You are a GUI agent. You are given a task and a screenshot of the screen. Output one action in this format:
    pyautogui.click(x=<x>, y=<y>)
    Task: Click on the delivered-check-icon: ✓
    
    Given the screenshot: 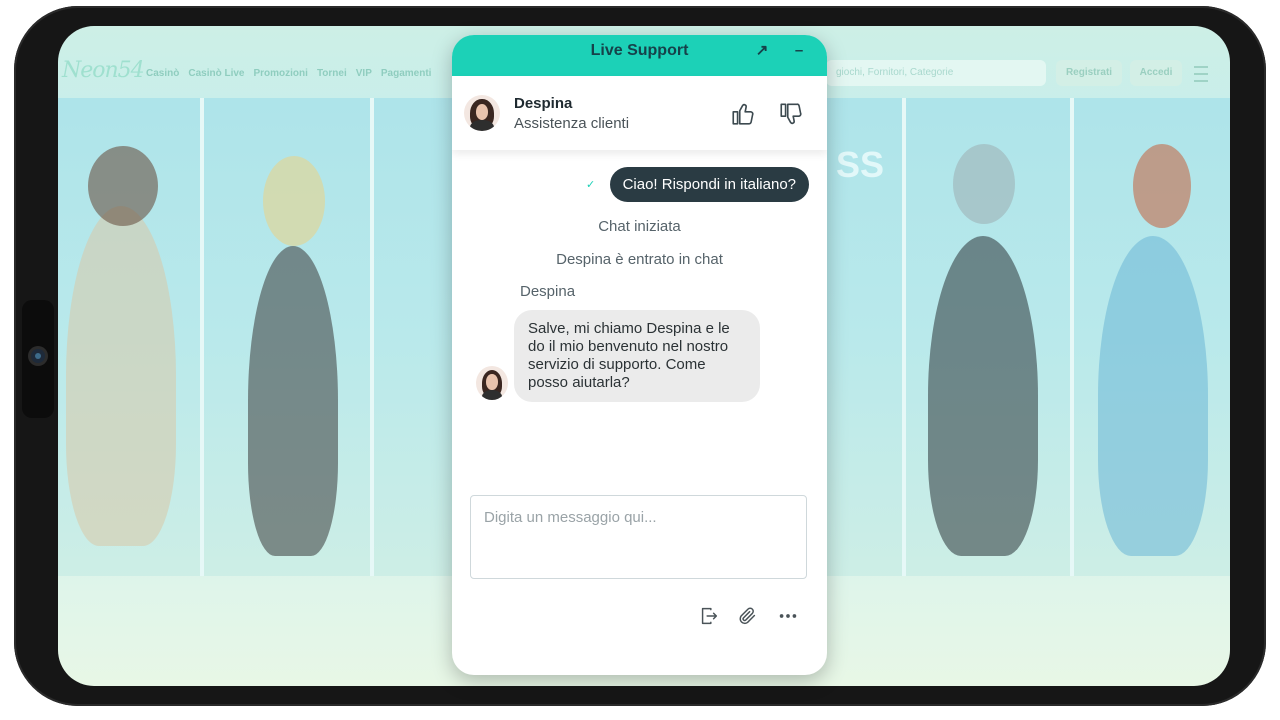 What is the action you would take?
    pyautogui.click(x=591, y=185)
    